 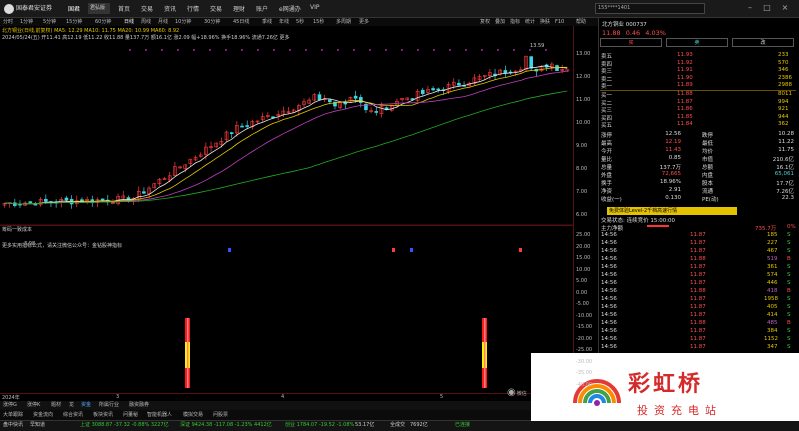 I want to click on ask-volume: 2988, so click(x=785, y=85).